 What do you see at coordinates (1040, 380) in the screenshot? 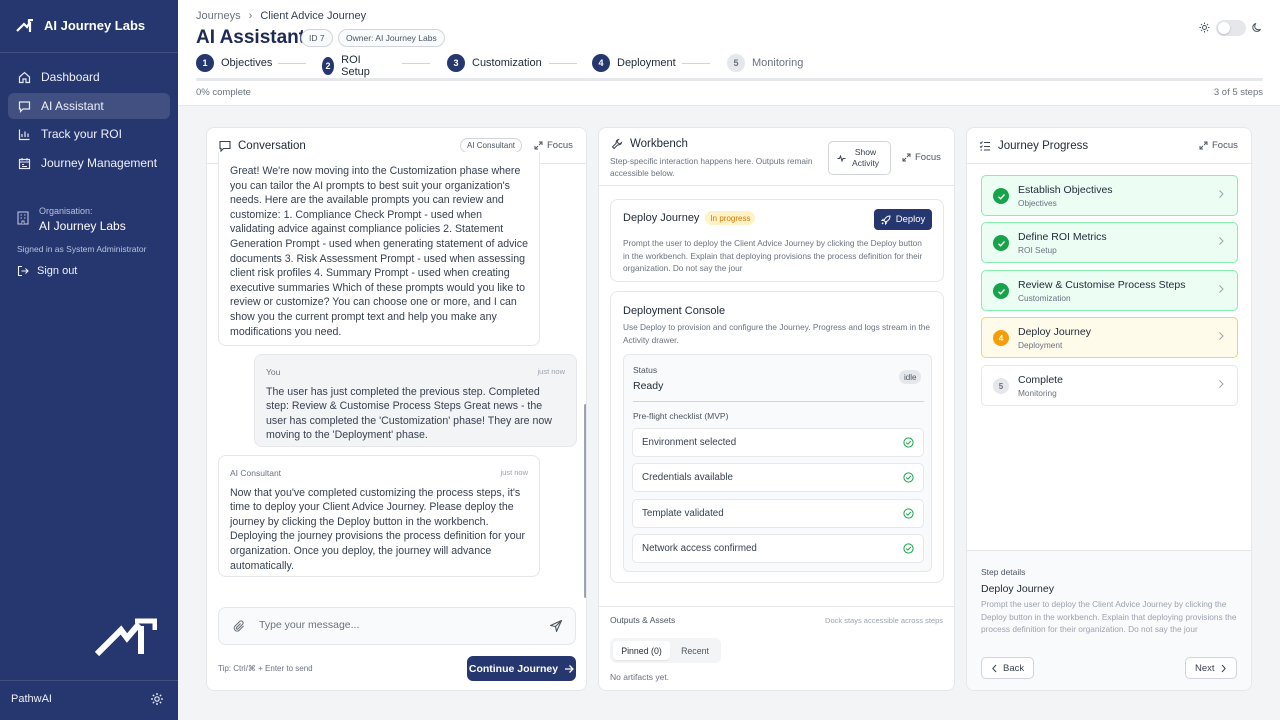
I see `journey-step-title: Complete` at bounding box center [1040, 380].